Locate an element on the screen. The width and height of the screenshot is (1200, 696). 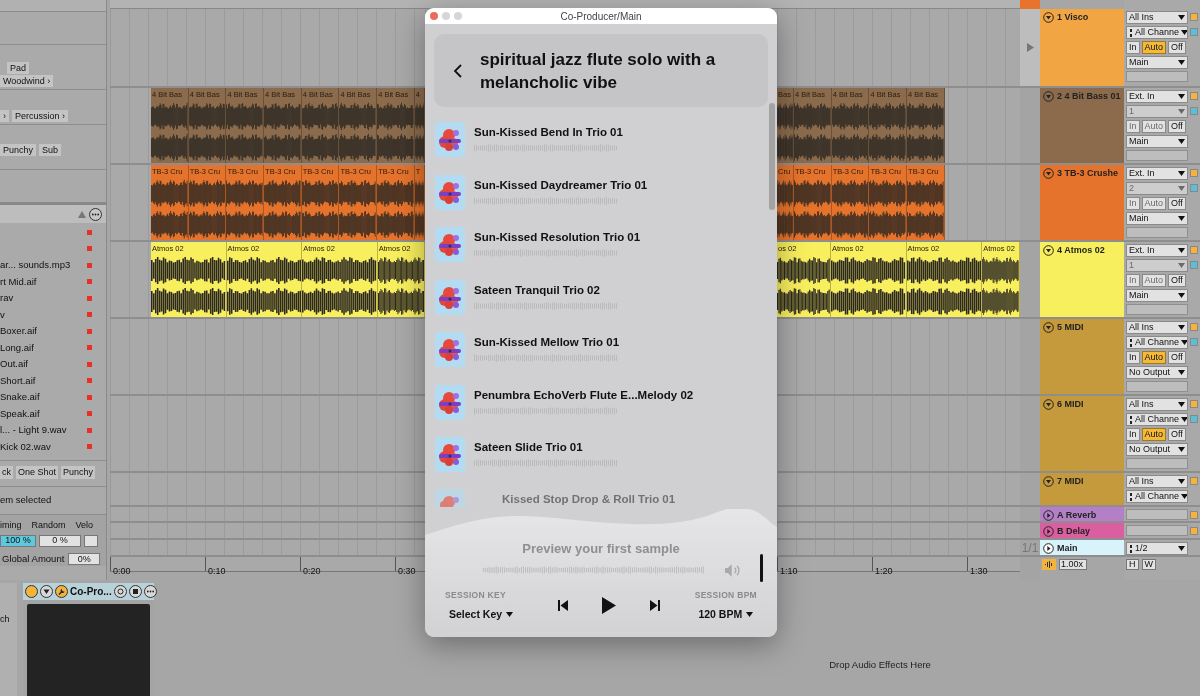
volume-slider is located at coordinates (761, 568).